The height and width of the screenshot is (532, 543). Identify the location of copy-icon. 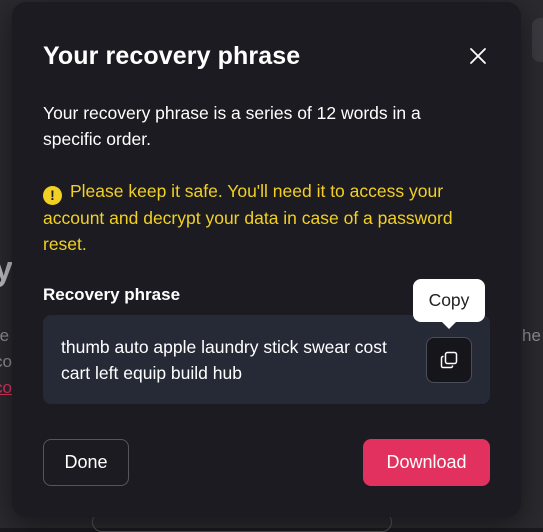
(449, 360).